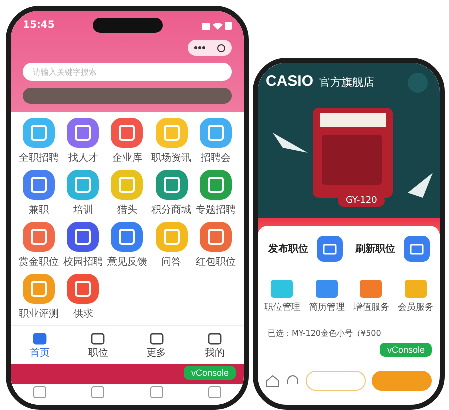 The width and height of the screenshot is (449, 410). What do you see at coordinates (347, 82) in the screenshot?
I see `store-name: 官方旗舰店` at bounding box center [347, 82].